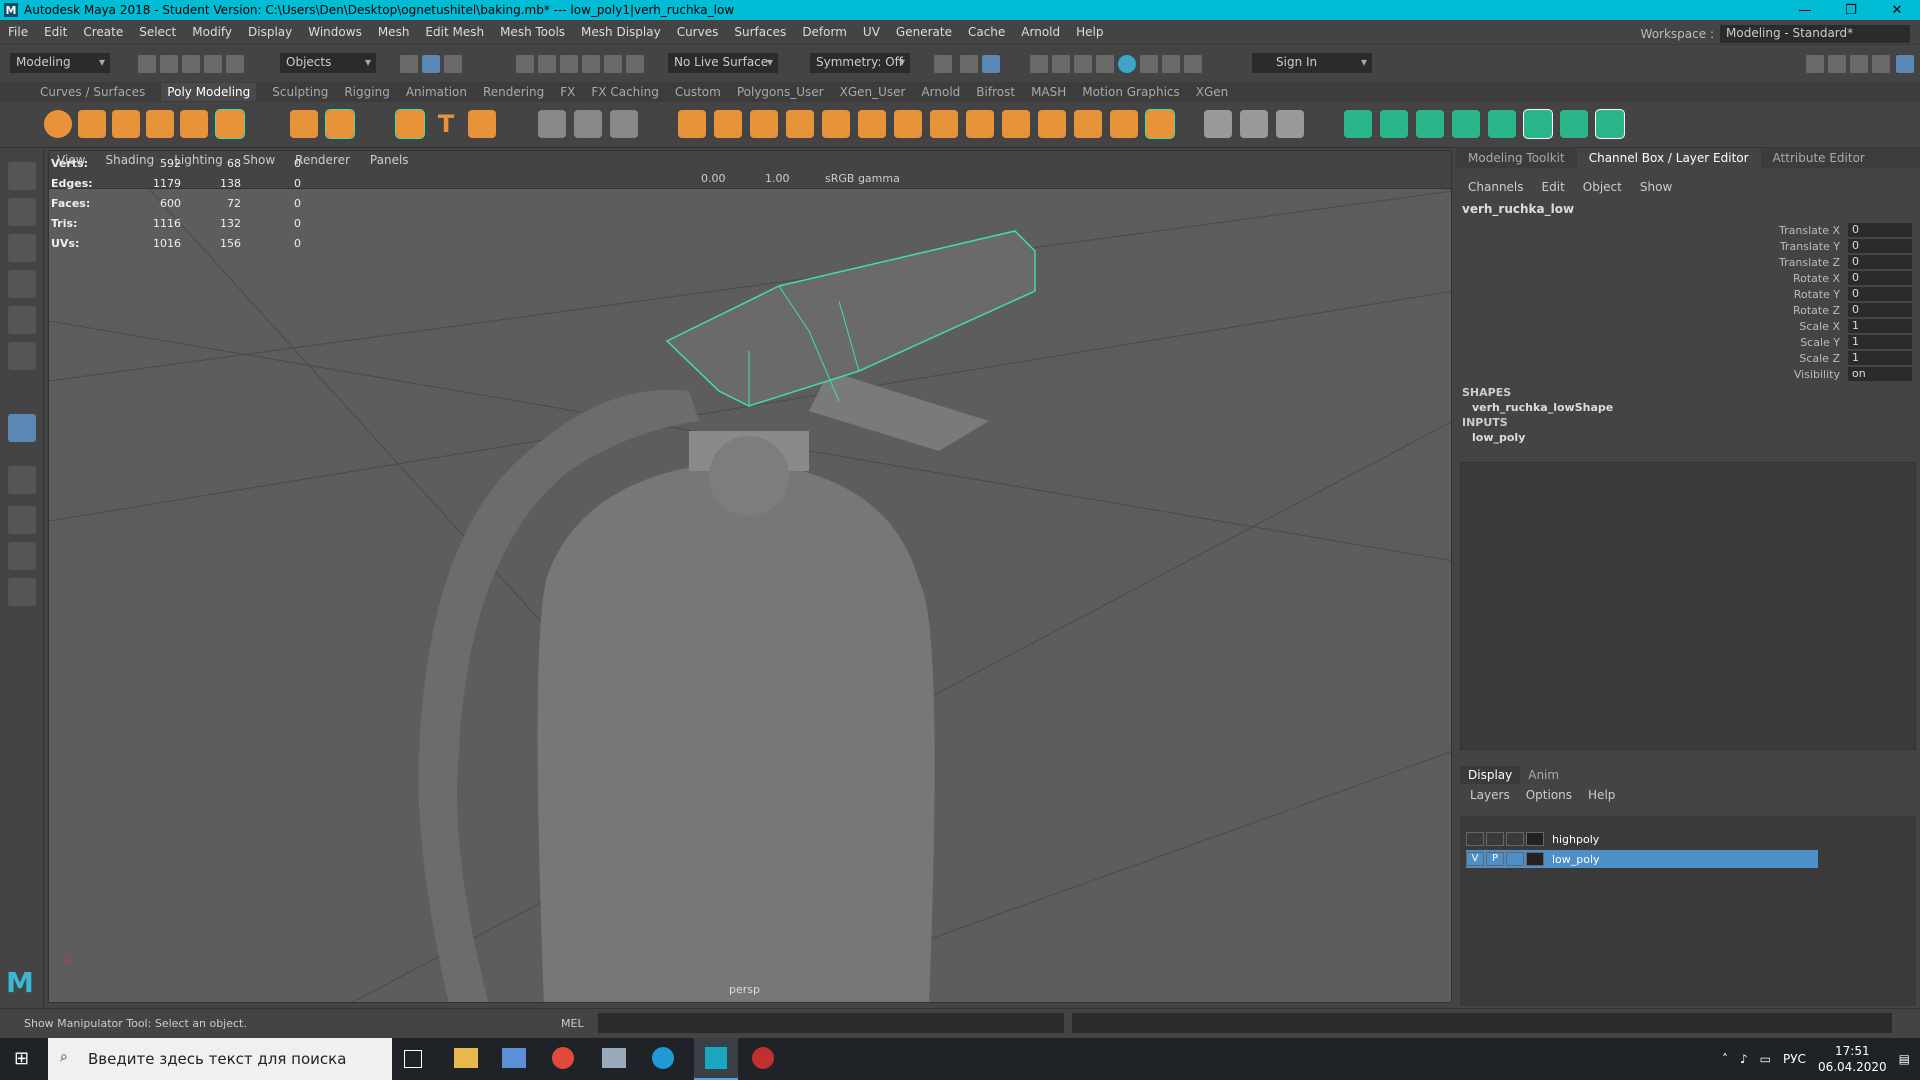  I want to click on light-editor-icon, so click(1105, 64).